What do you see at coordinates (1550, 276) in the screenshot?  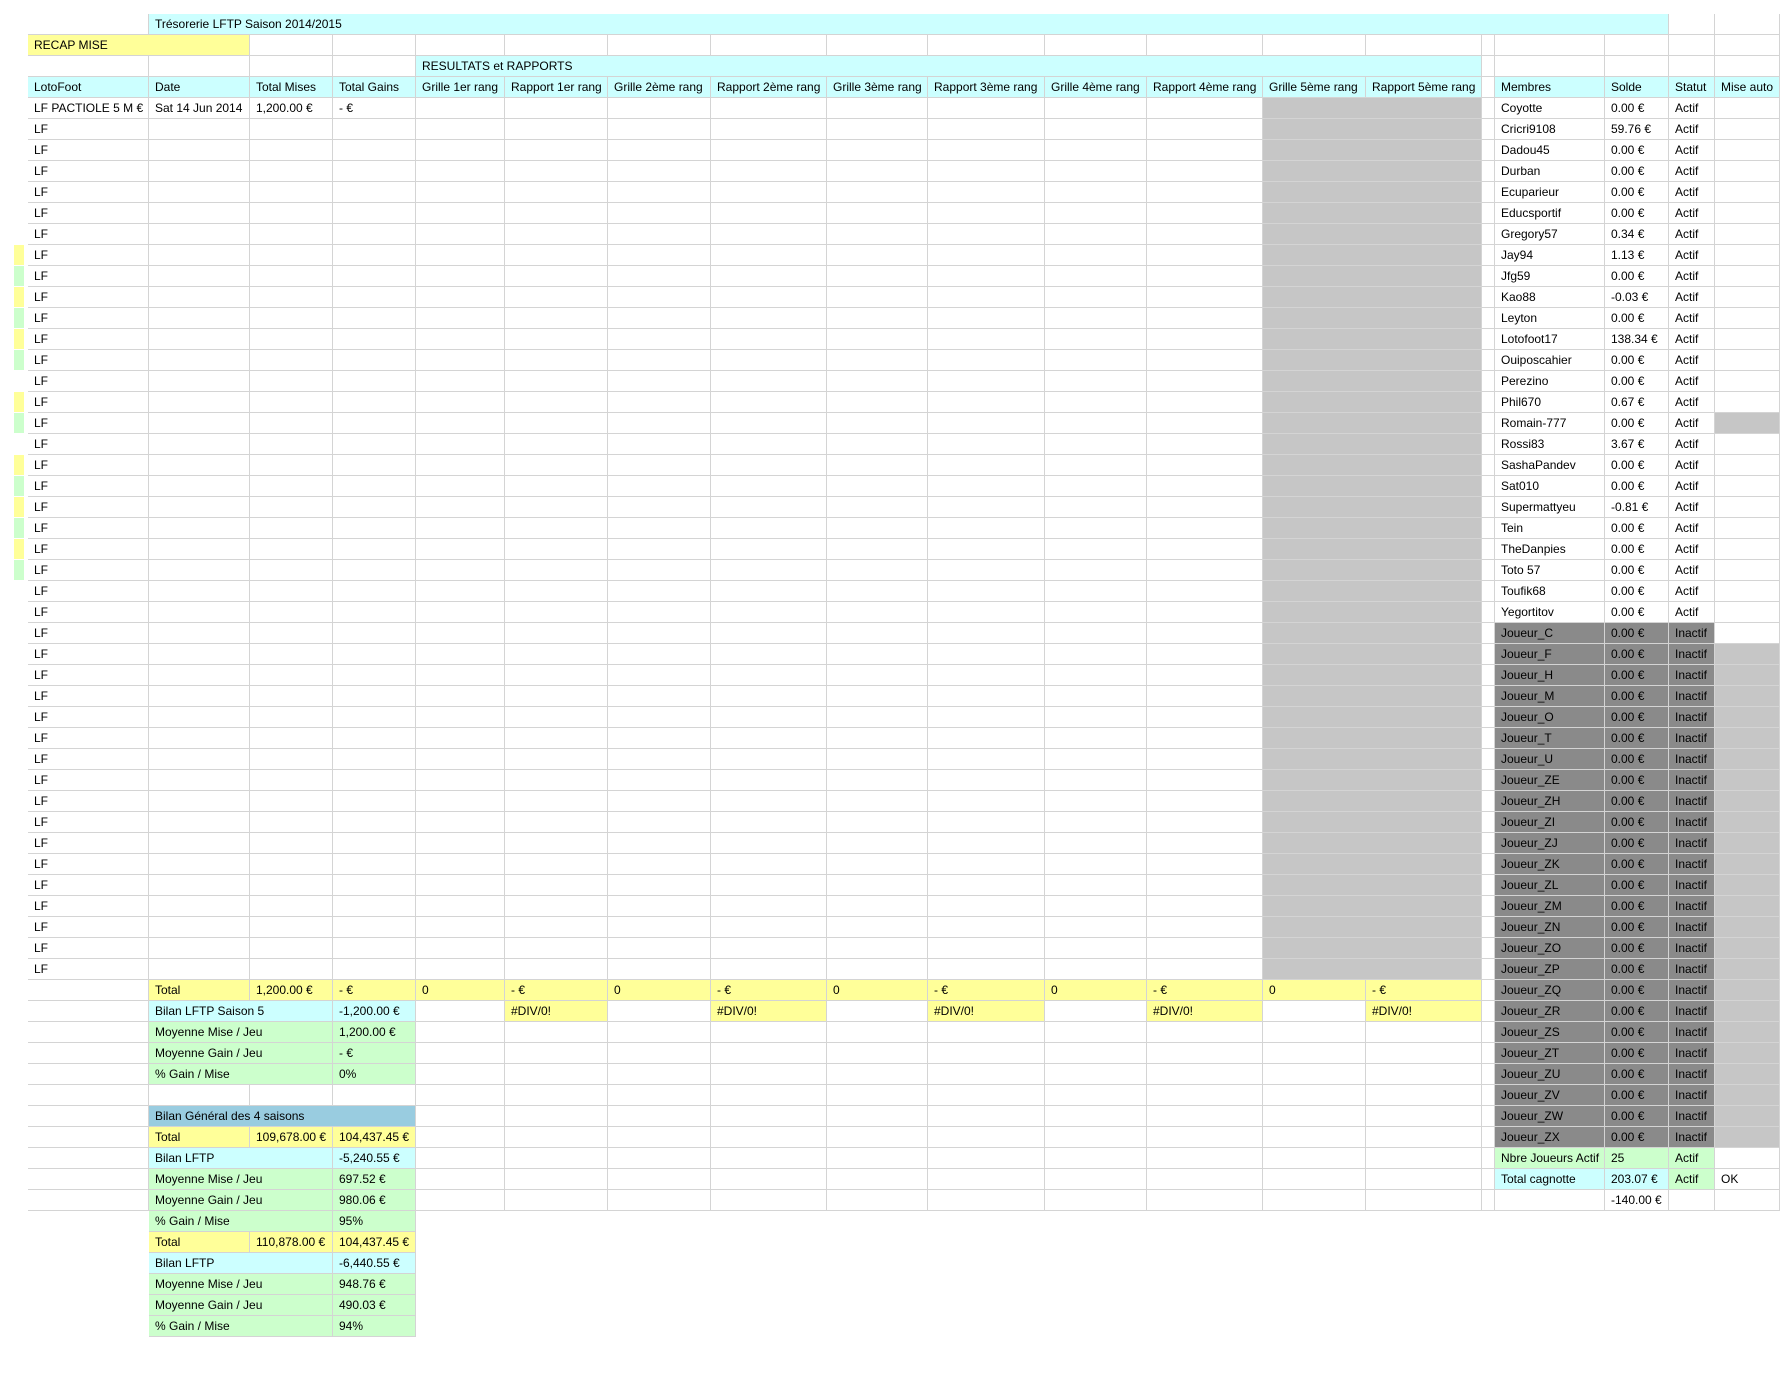 I see `member-name: Jfg59` at bounding box center [1550, 276].